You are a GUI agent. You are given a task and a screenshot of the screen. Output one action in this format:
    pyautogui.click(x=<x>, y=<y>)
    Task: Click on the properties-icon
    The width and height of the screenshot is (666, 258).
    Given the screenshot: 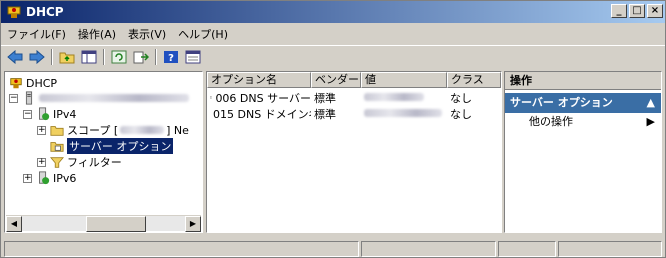 What is the action you would take?
    pyautogui.click(x=193, y=56)
    